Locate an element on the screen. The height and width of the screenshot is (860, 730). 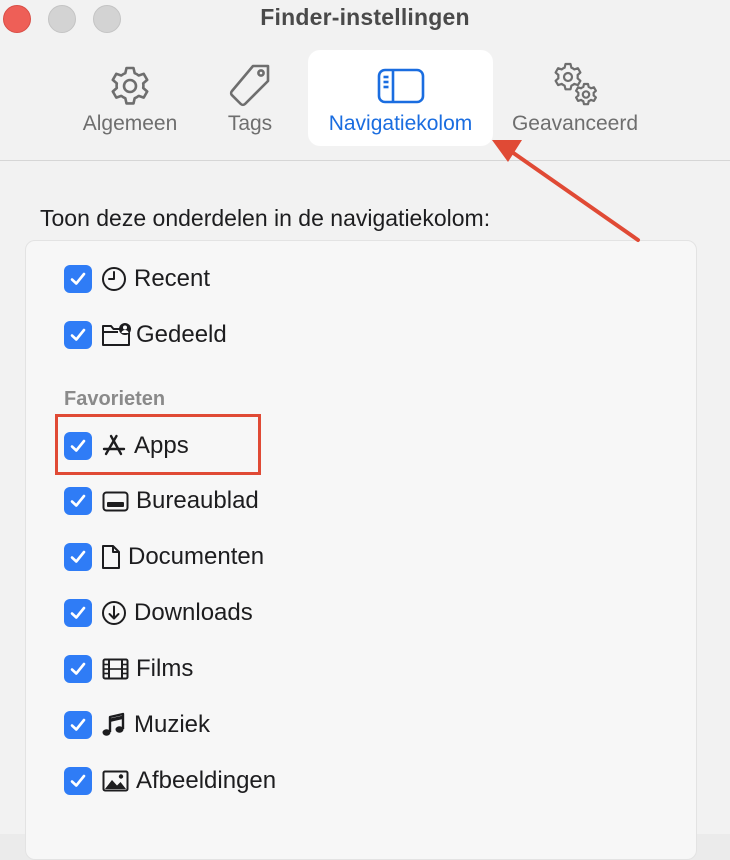
sidebar-icon is located at coordinates (400, 86).